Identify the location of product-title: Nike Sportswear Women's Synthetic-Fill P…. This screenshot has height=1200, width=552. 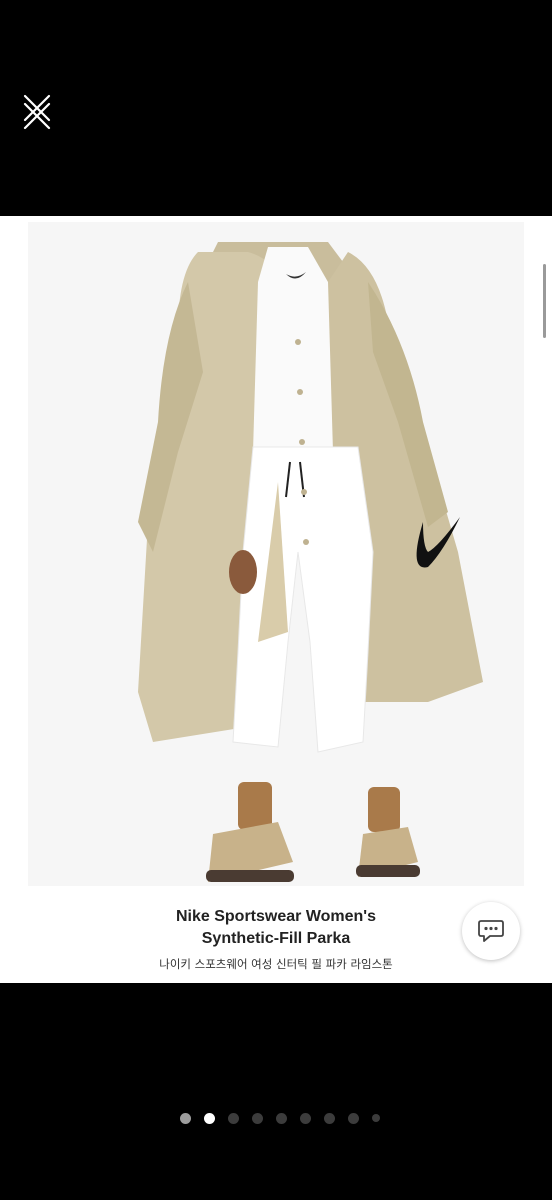
(275, 927).